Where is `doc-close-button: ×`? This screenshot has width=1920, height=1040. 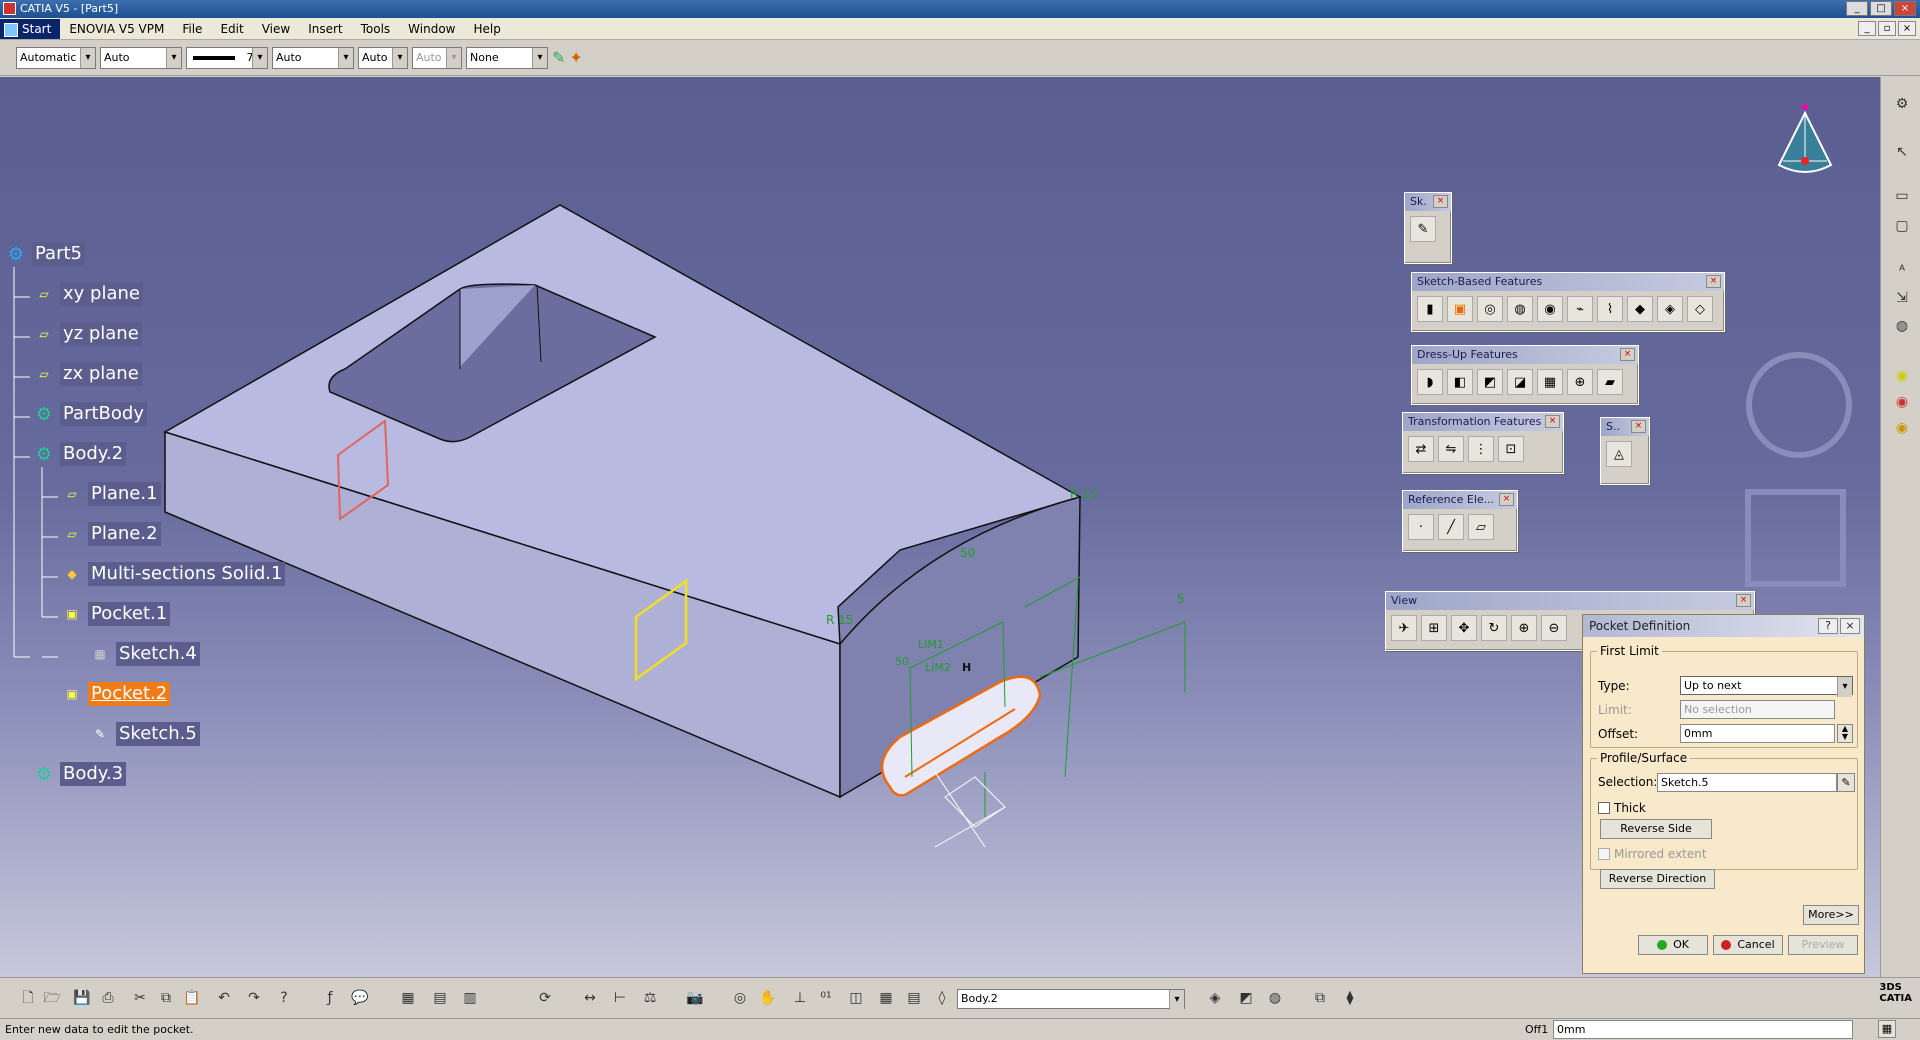 doc-close-button: × is located at coordinates (1907, 28).